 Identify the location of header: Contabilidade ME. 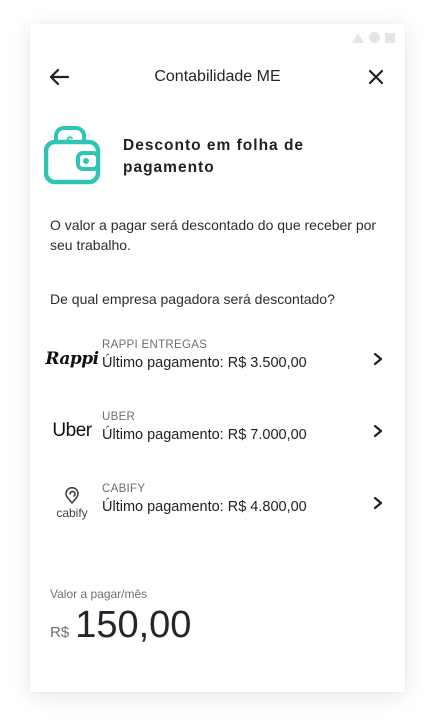
(217, 77).